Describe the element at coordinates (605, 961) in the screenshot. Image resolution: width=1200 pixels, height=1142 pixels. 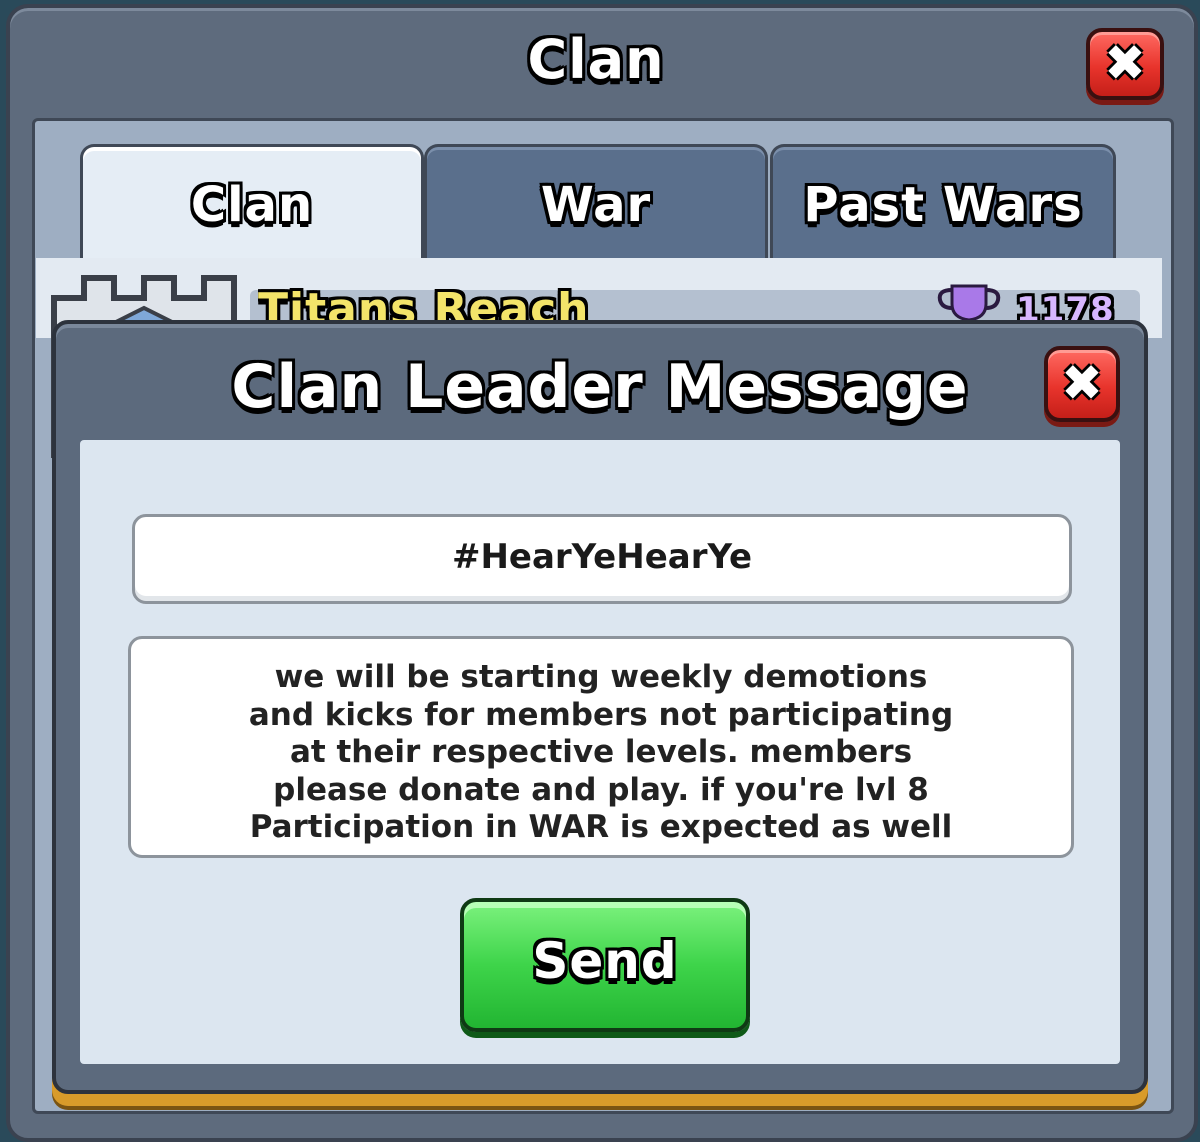
I see `send-button-label: Send` at that location.